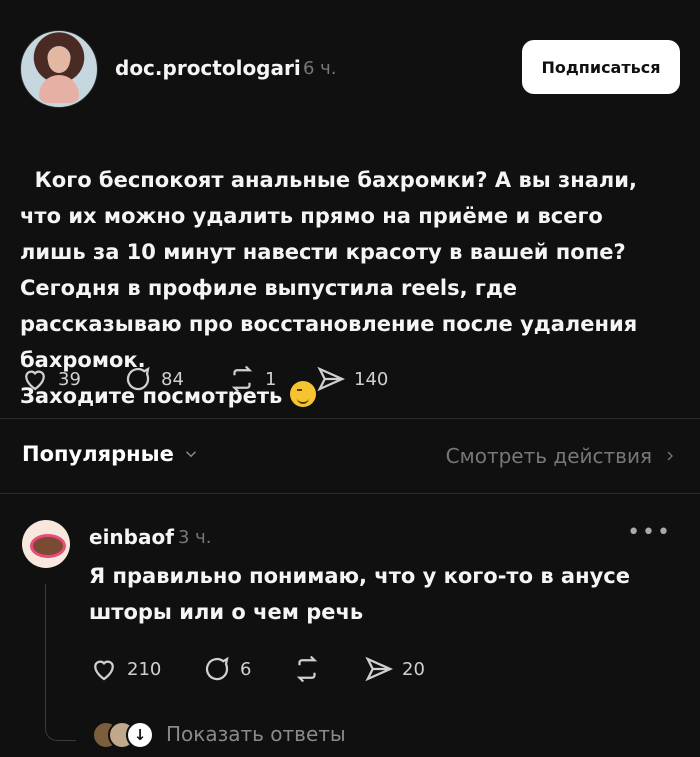  I want to click on like-count: 39, so click(69, 379).